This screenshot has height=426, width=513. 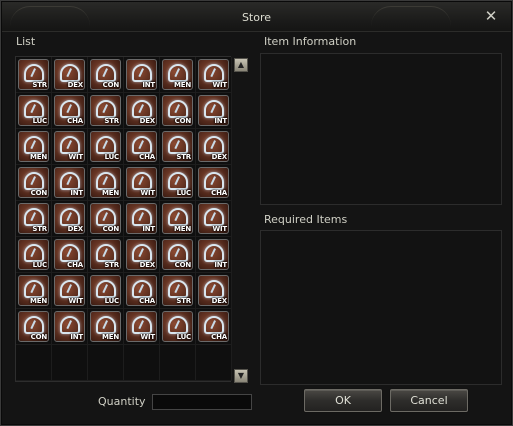 I want to click on scroll-down-button: ▼, so click(x=241, y=376).